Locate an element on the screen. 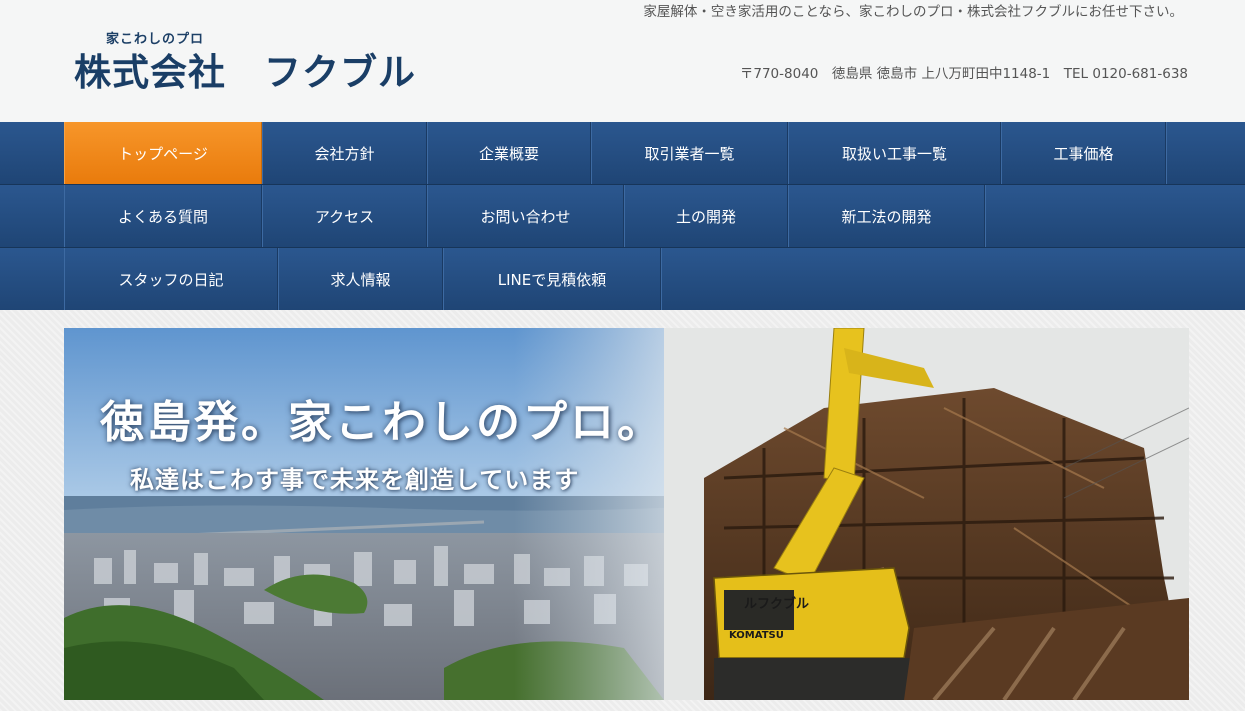  nav-item-staff-diary: スタッフの日記 is located at coordinates (171, 279).